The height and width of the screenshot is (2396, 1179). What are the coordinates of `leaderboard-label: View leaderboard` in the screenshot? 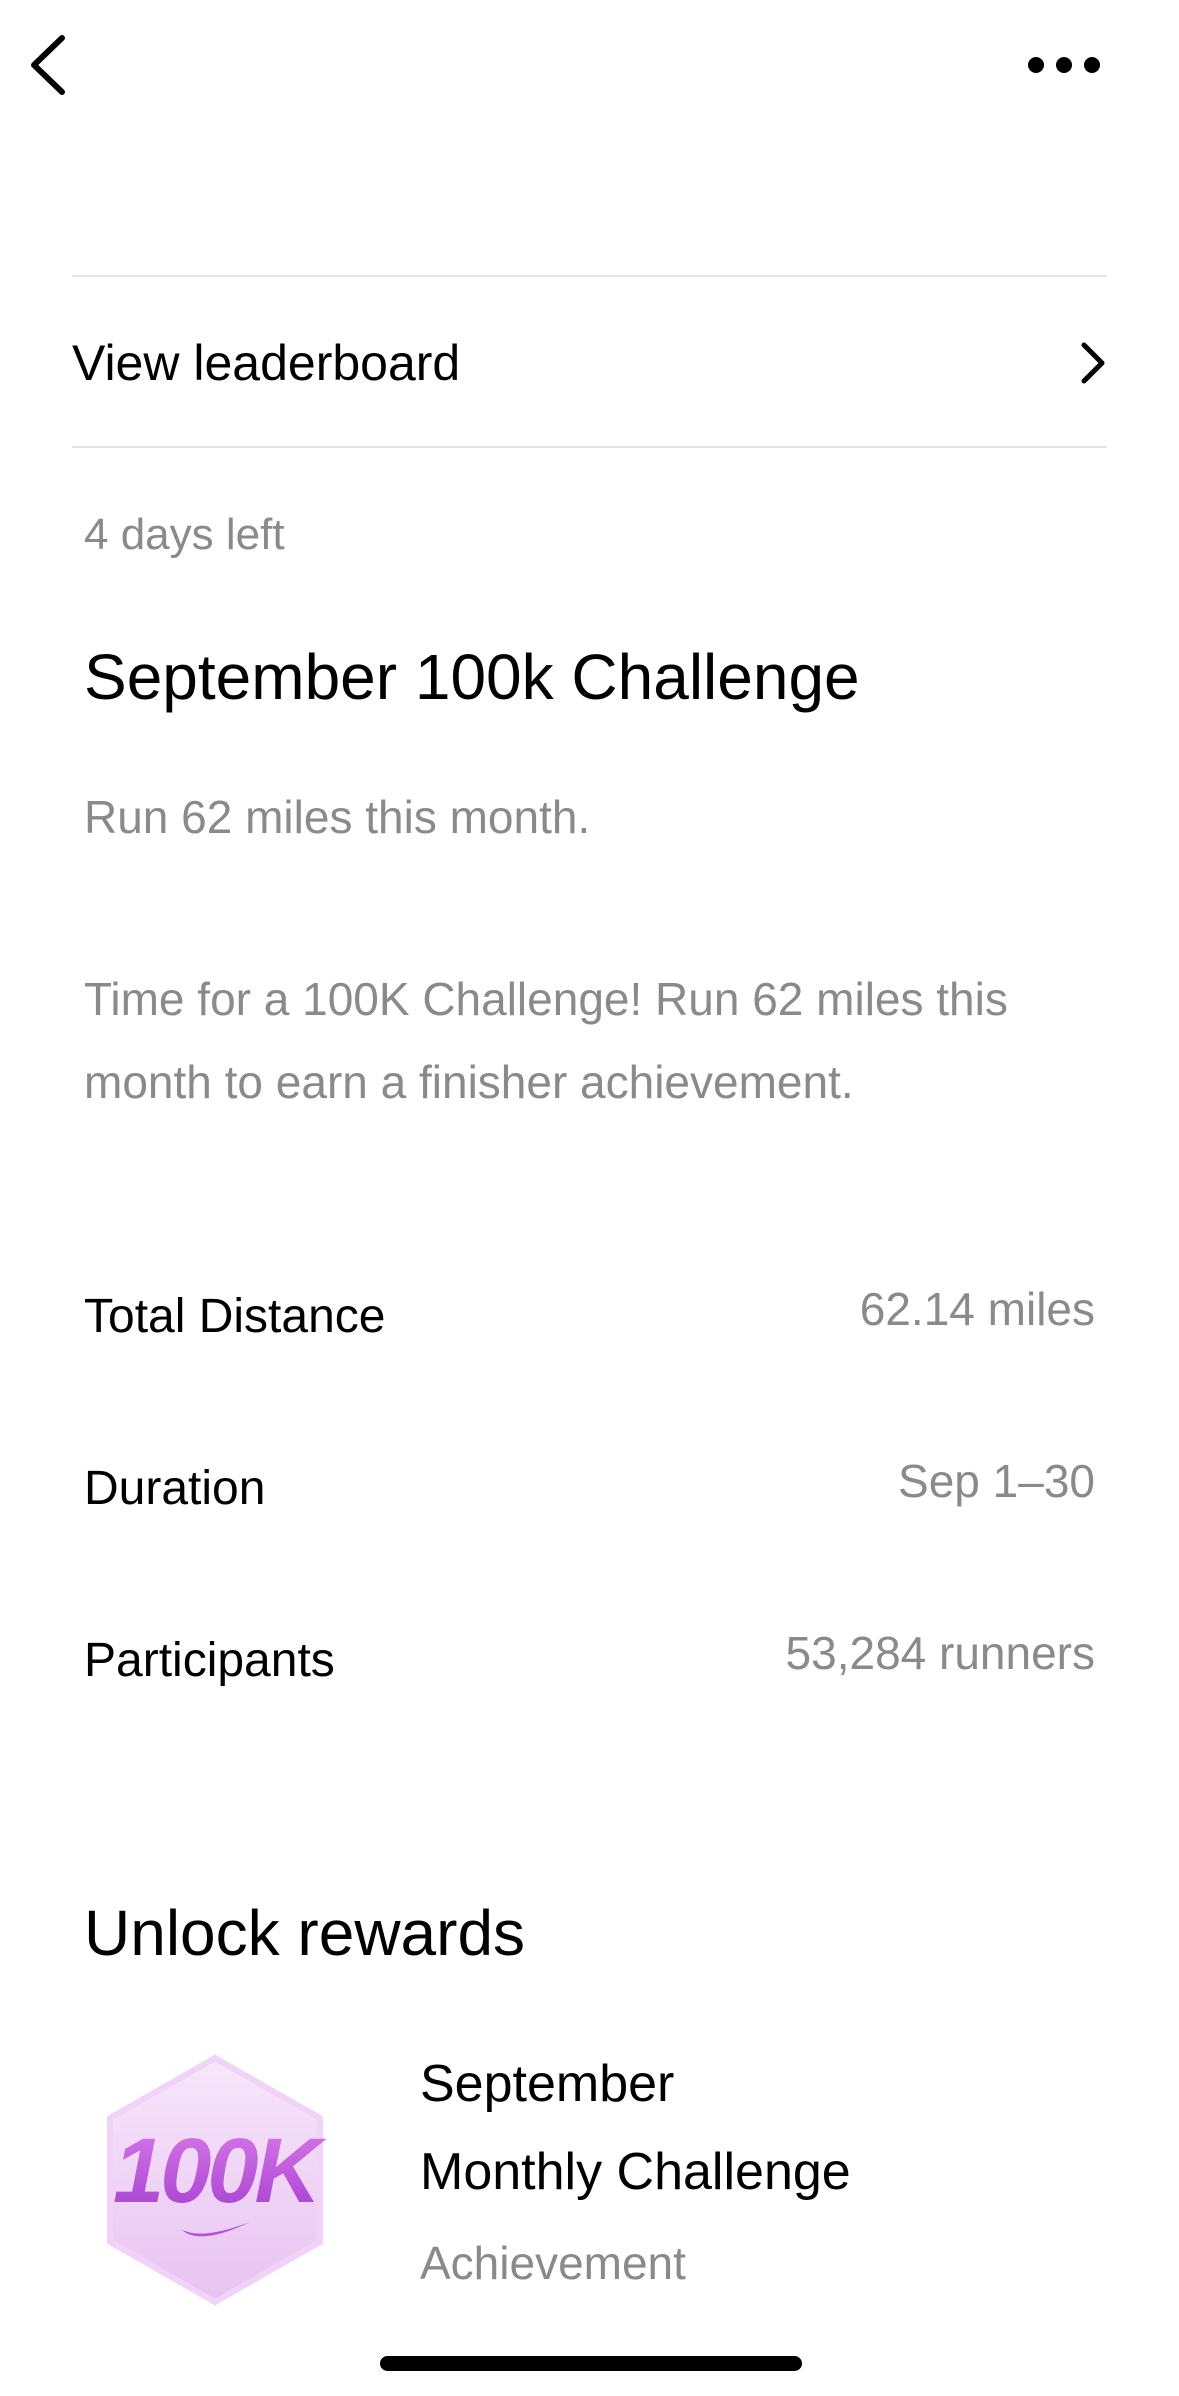 It's located at (266, 363).